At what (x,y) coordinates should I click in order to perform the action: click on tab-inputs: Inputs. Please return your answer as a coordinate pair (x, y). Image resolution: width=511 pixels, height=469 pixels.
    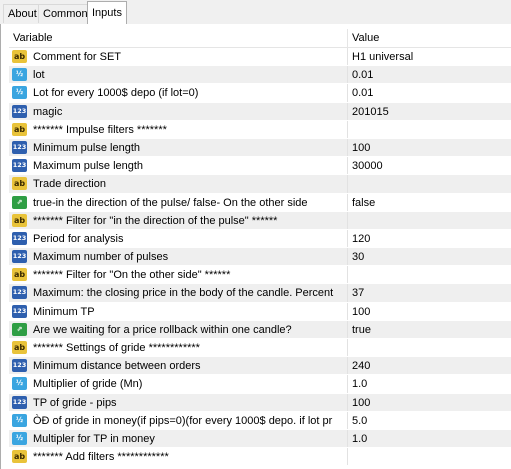
    Looking at the image, I should click on (107, 13).